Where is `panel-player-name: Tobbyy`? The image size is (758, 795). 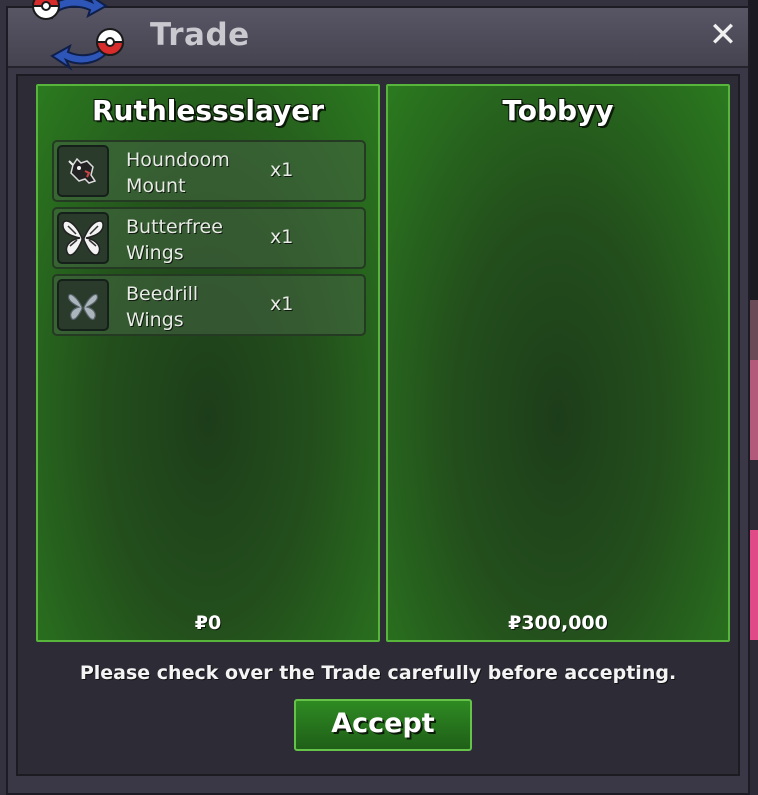 panel-player-name: Tobbyy is located at coordinates (558, 110).